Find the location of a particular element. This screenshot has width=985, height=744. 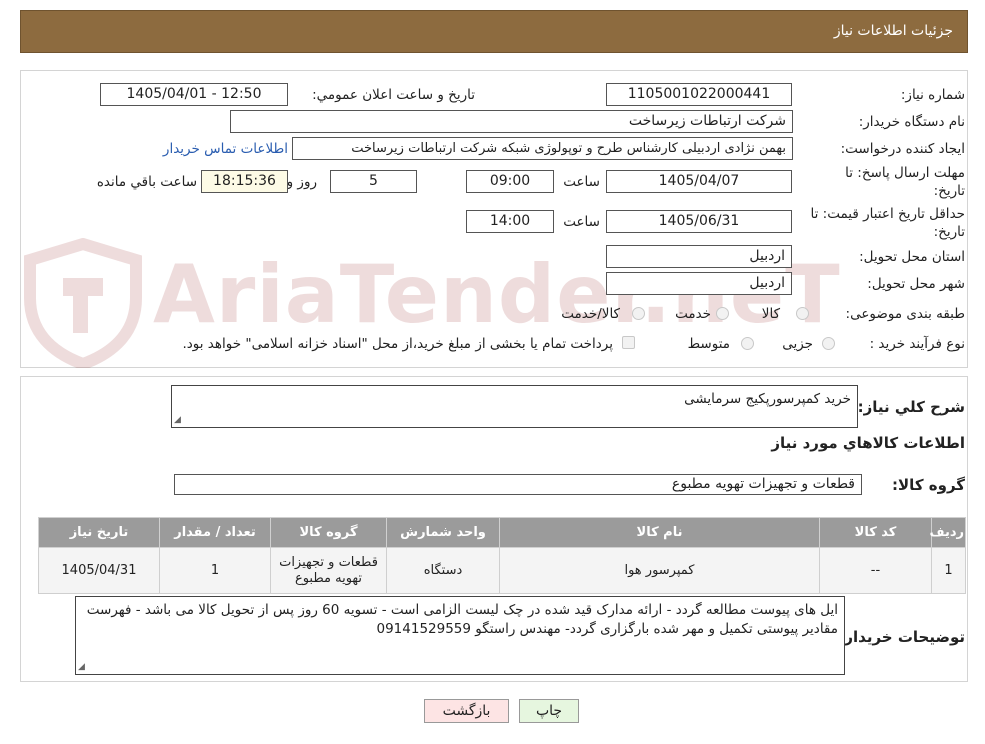

purchase-option-medium: متوسط is located at coordinates (708, 344).